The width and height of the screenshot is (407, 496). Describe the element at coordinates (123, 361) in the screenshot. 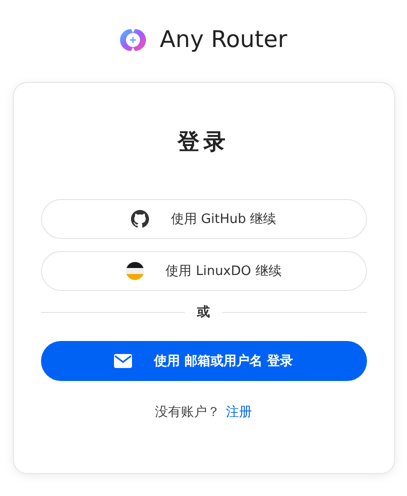

I see `mail-icon` at that location.